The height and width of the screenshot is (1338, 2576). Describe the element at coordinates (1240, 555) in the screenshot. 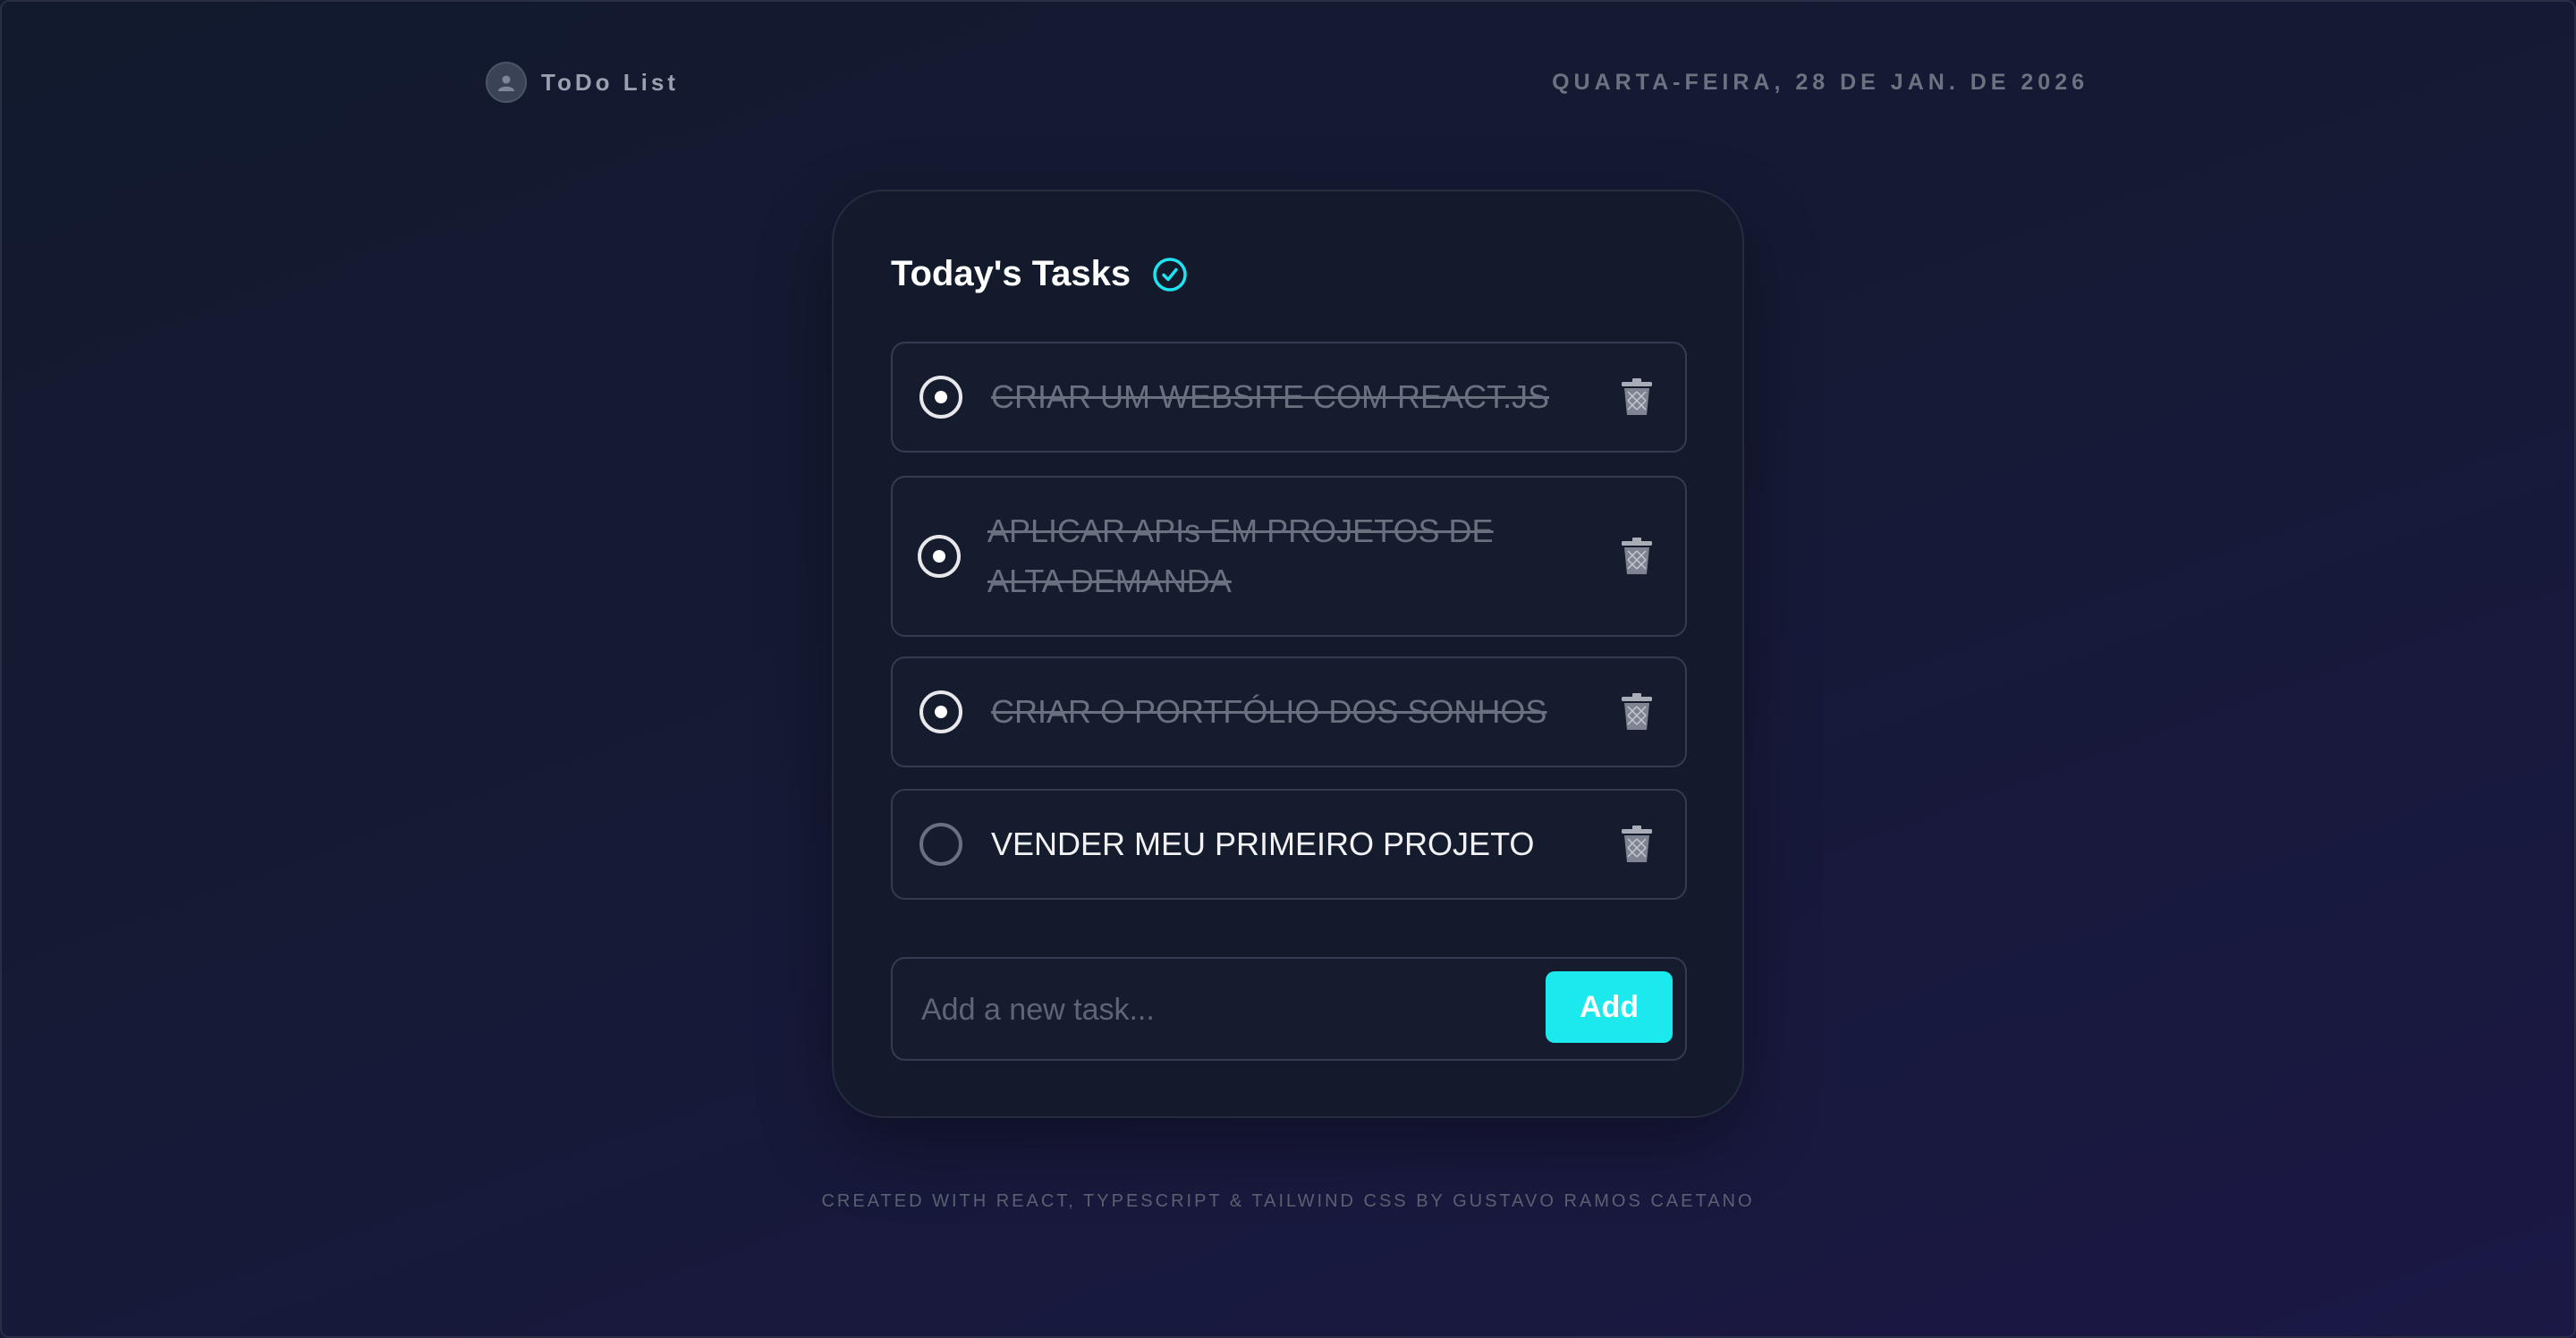

I see `task-text: APLICAR APIs EM PROJETOS DE ALTA DEMANDA` at that location.